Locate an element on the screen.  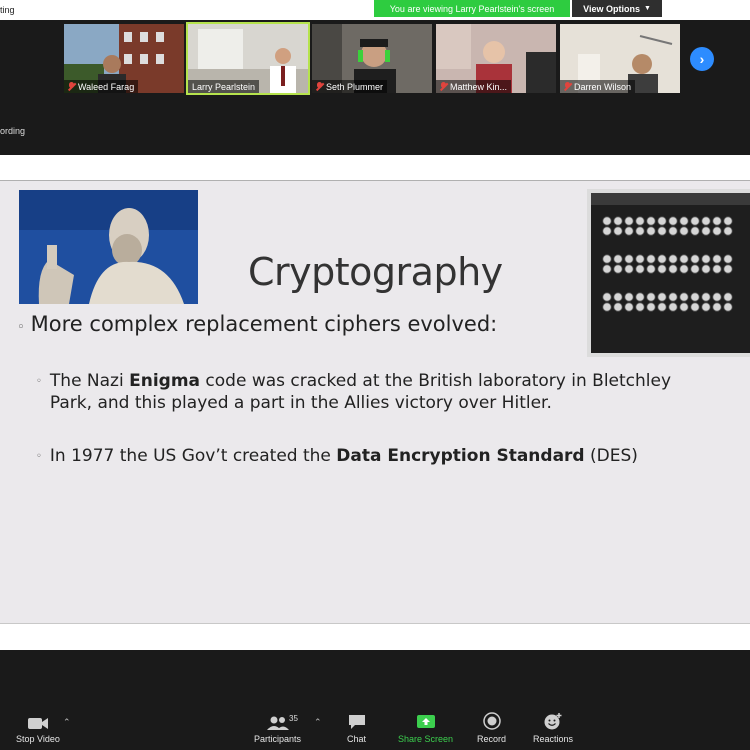
next-page-button: › is located at coordinates (702, 59).